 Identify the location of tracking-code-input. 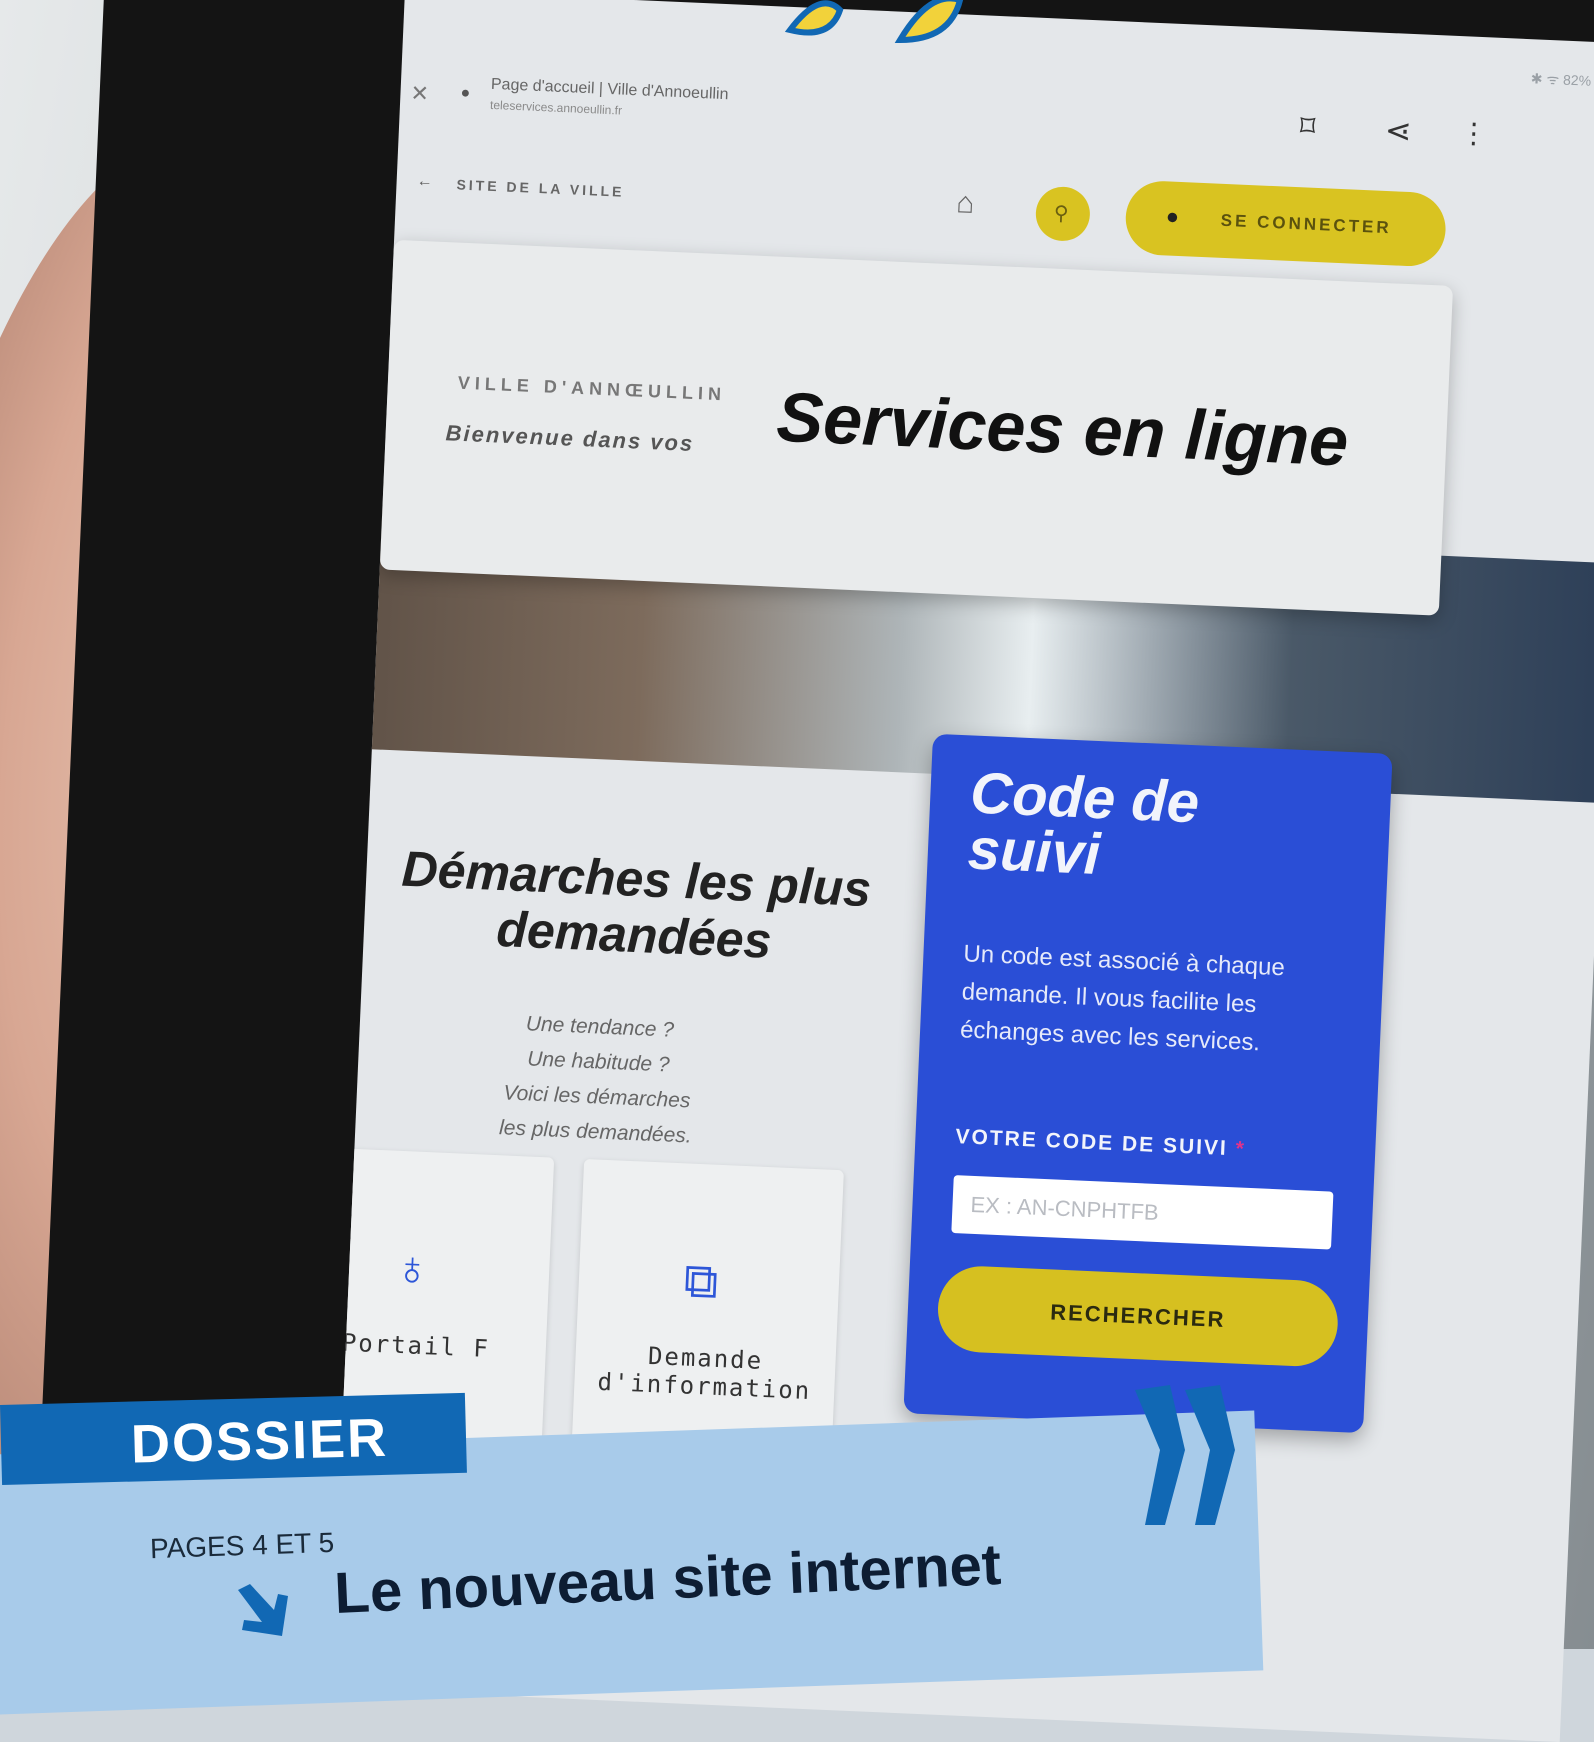
(1142, 1212).